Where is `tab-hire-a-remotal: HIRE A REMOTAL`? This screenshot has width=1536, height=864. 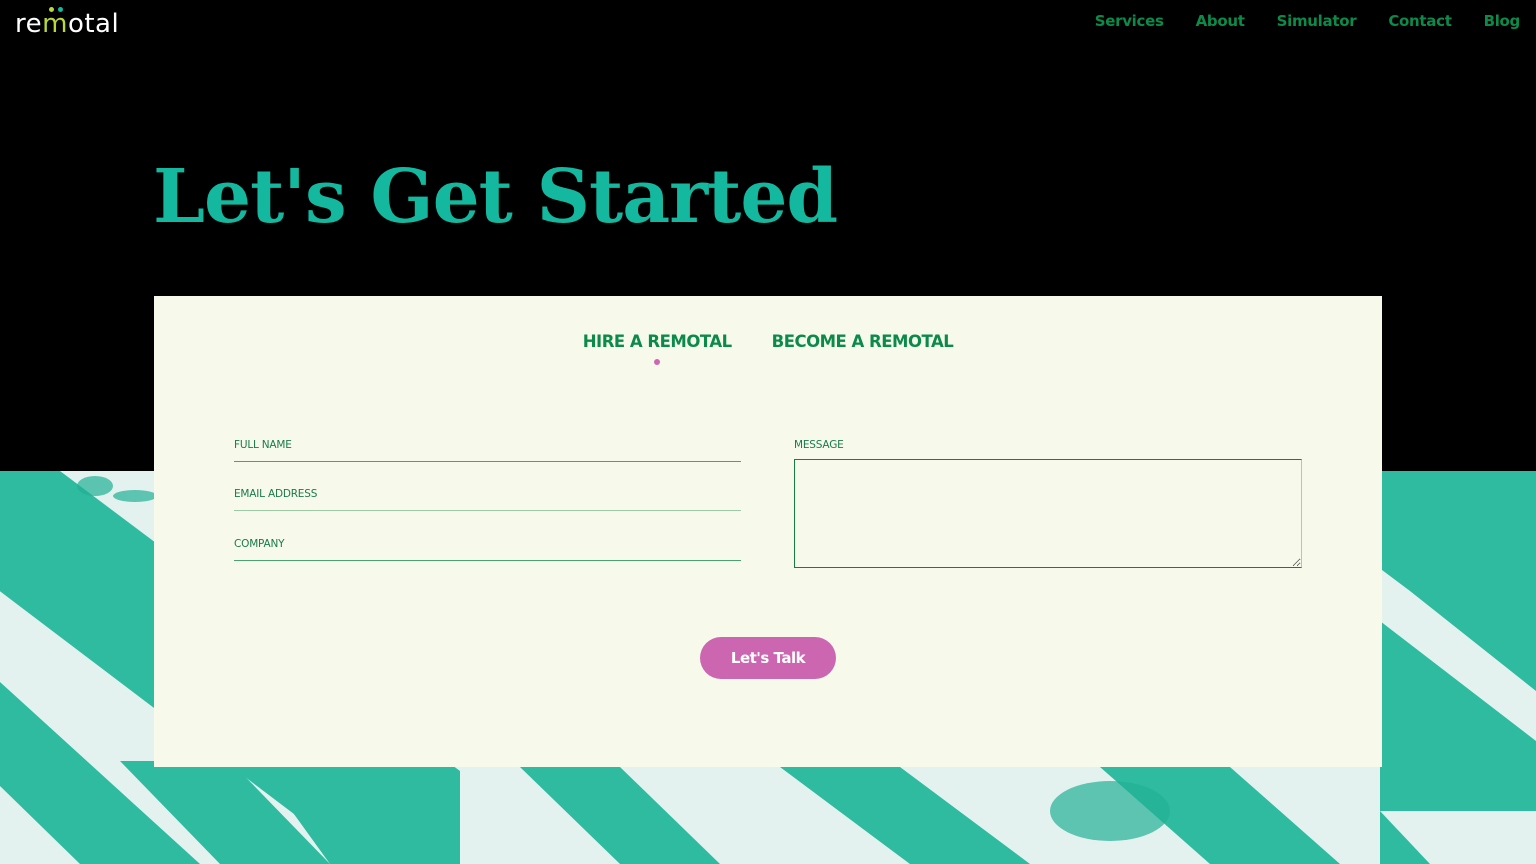 tab-hire-a-remotal: HIRE A REMOTAL is located at coordinates (657, 348).